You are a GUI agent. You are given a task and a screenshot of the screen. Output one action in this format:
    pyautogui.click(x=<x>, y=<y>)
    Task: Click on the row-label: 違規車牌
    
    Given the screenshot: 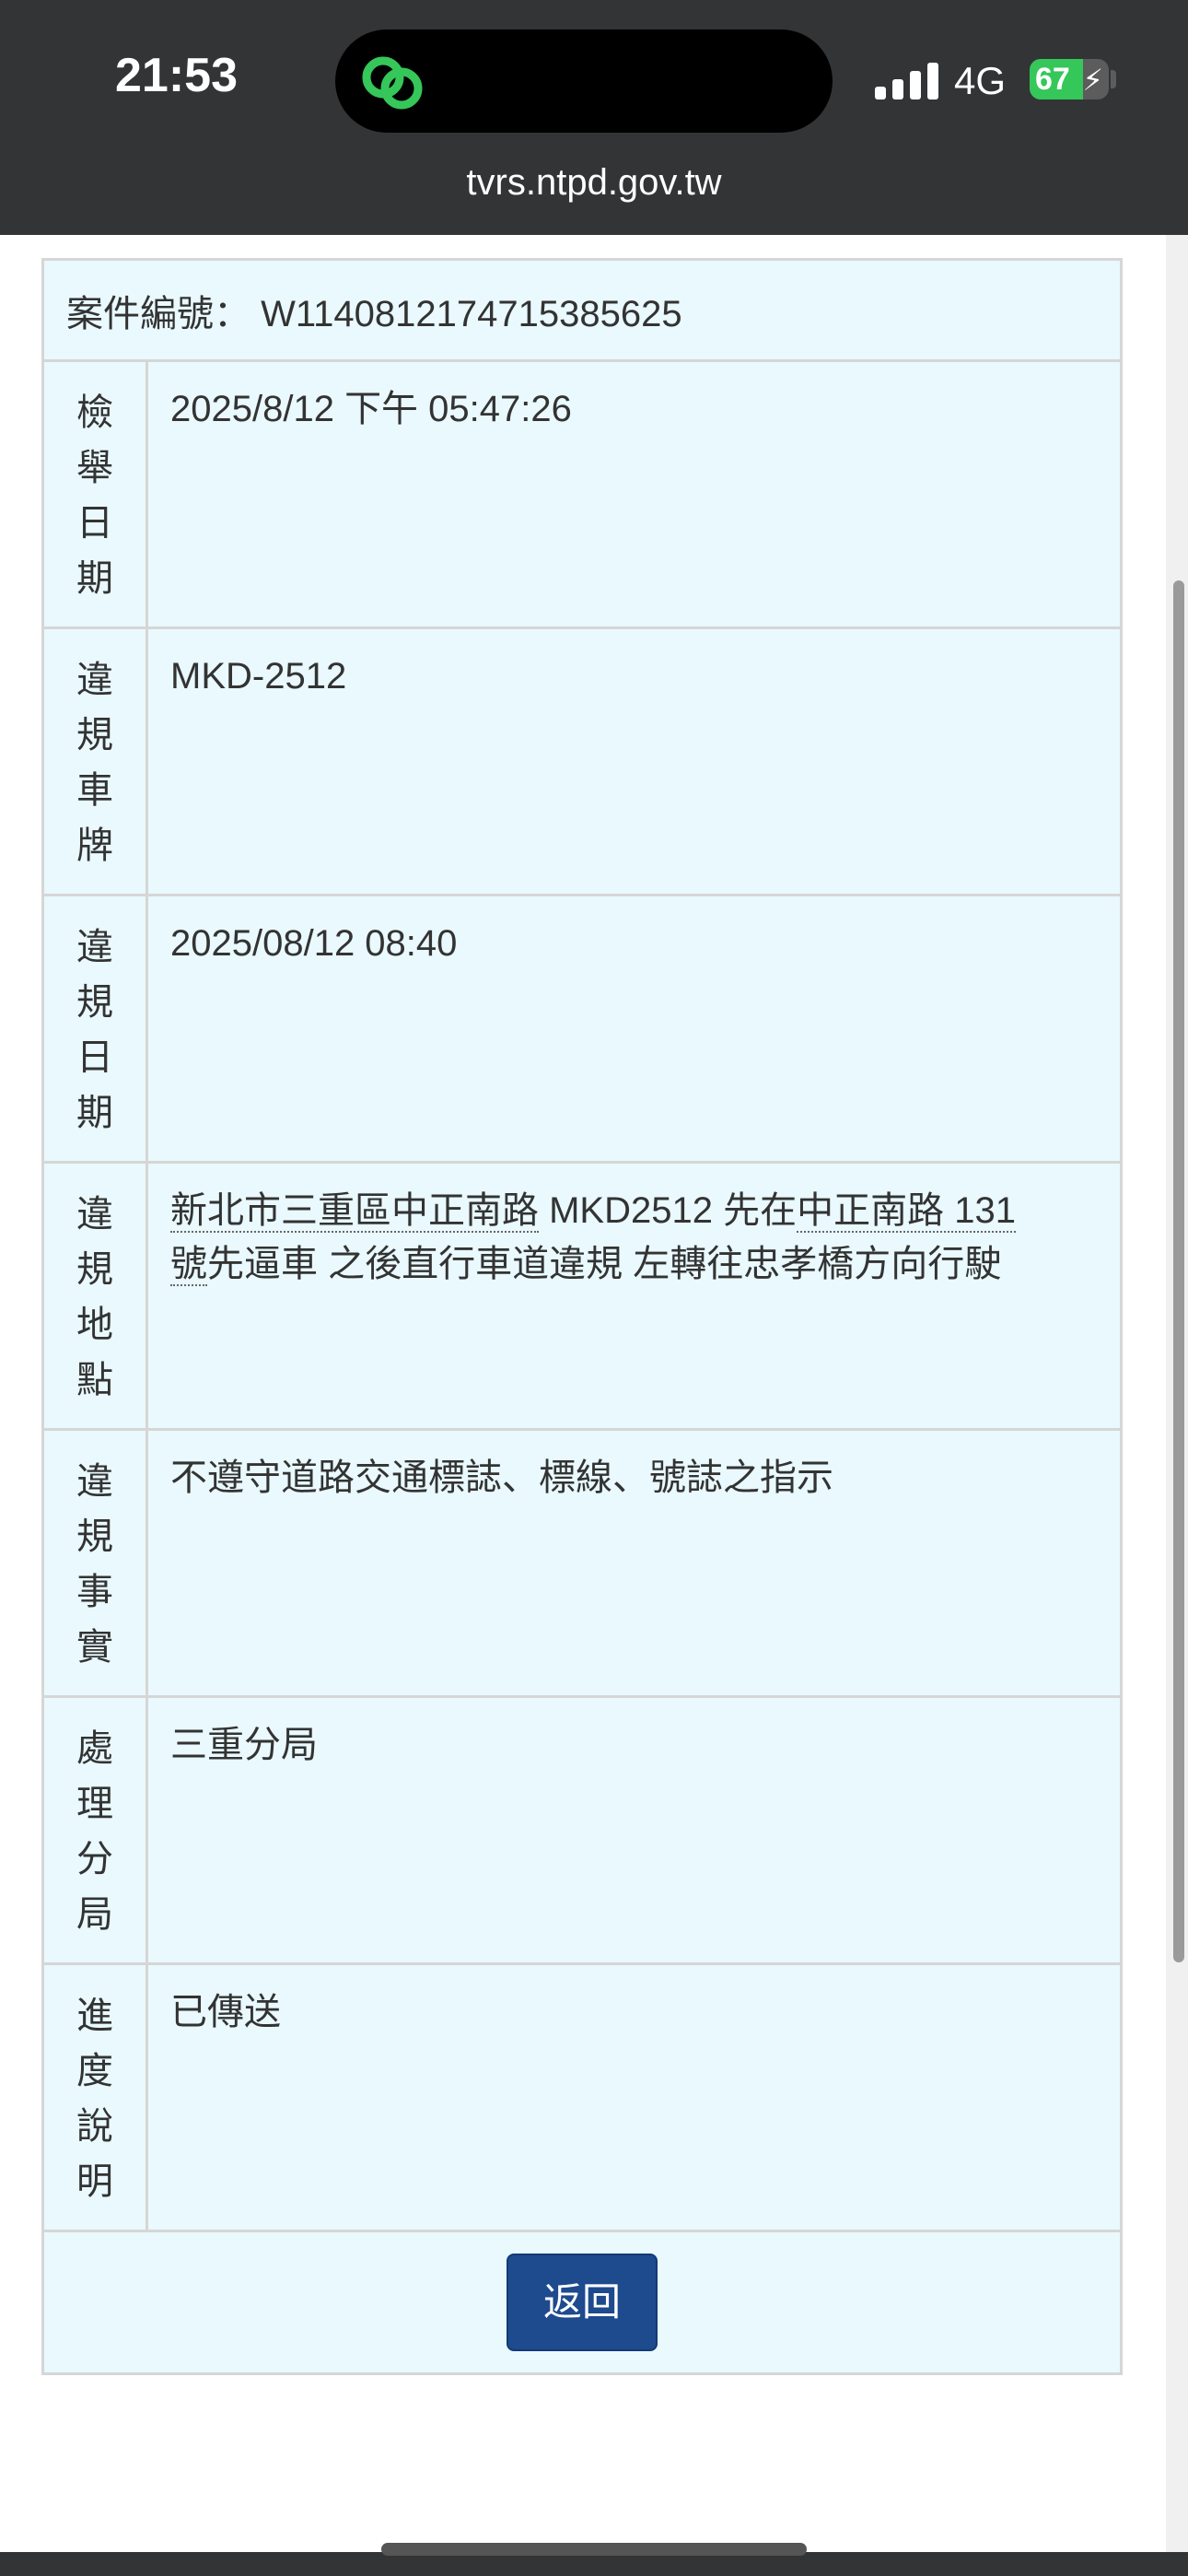 What is the action you would take?
    pyautogui.click(x=94, y=761)
    